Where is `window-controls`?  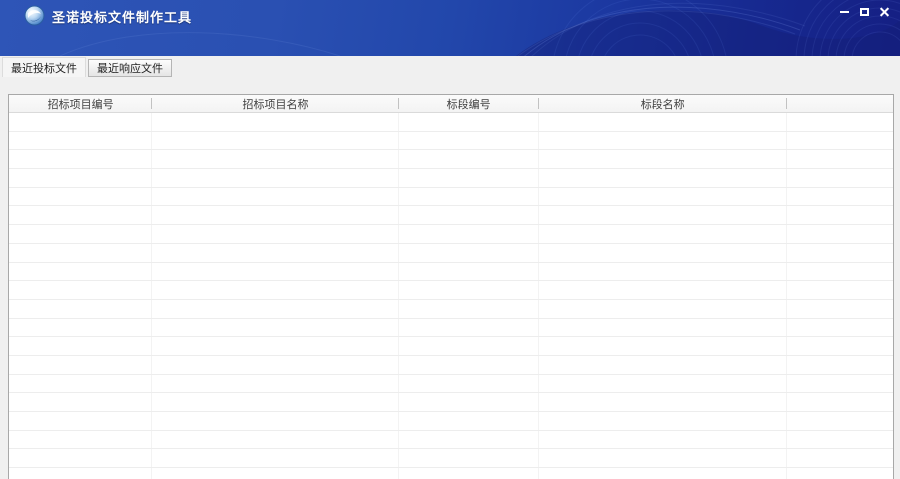
window-controls is located at coordinates (864, 12).